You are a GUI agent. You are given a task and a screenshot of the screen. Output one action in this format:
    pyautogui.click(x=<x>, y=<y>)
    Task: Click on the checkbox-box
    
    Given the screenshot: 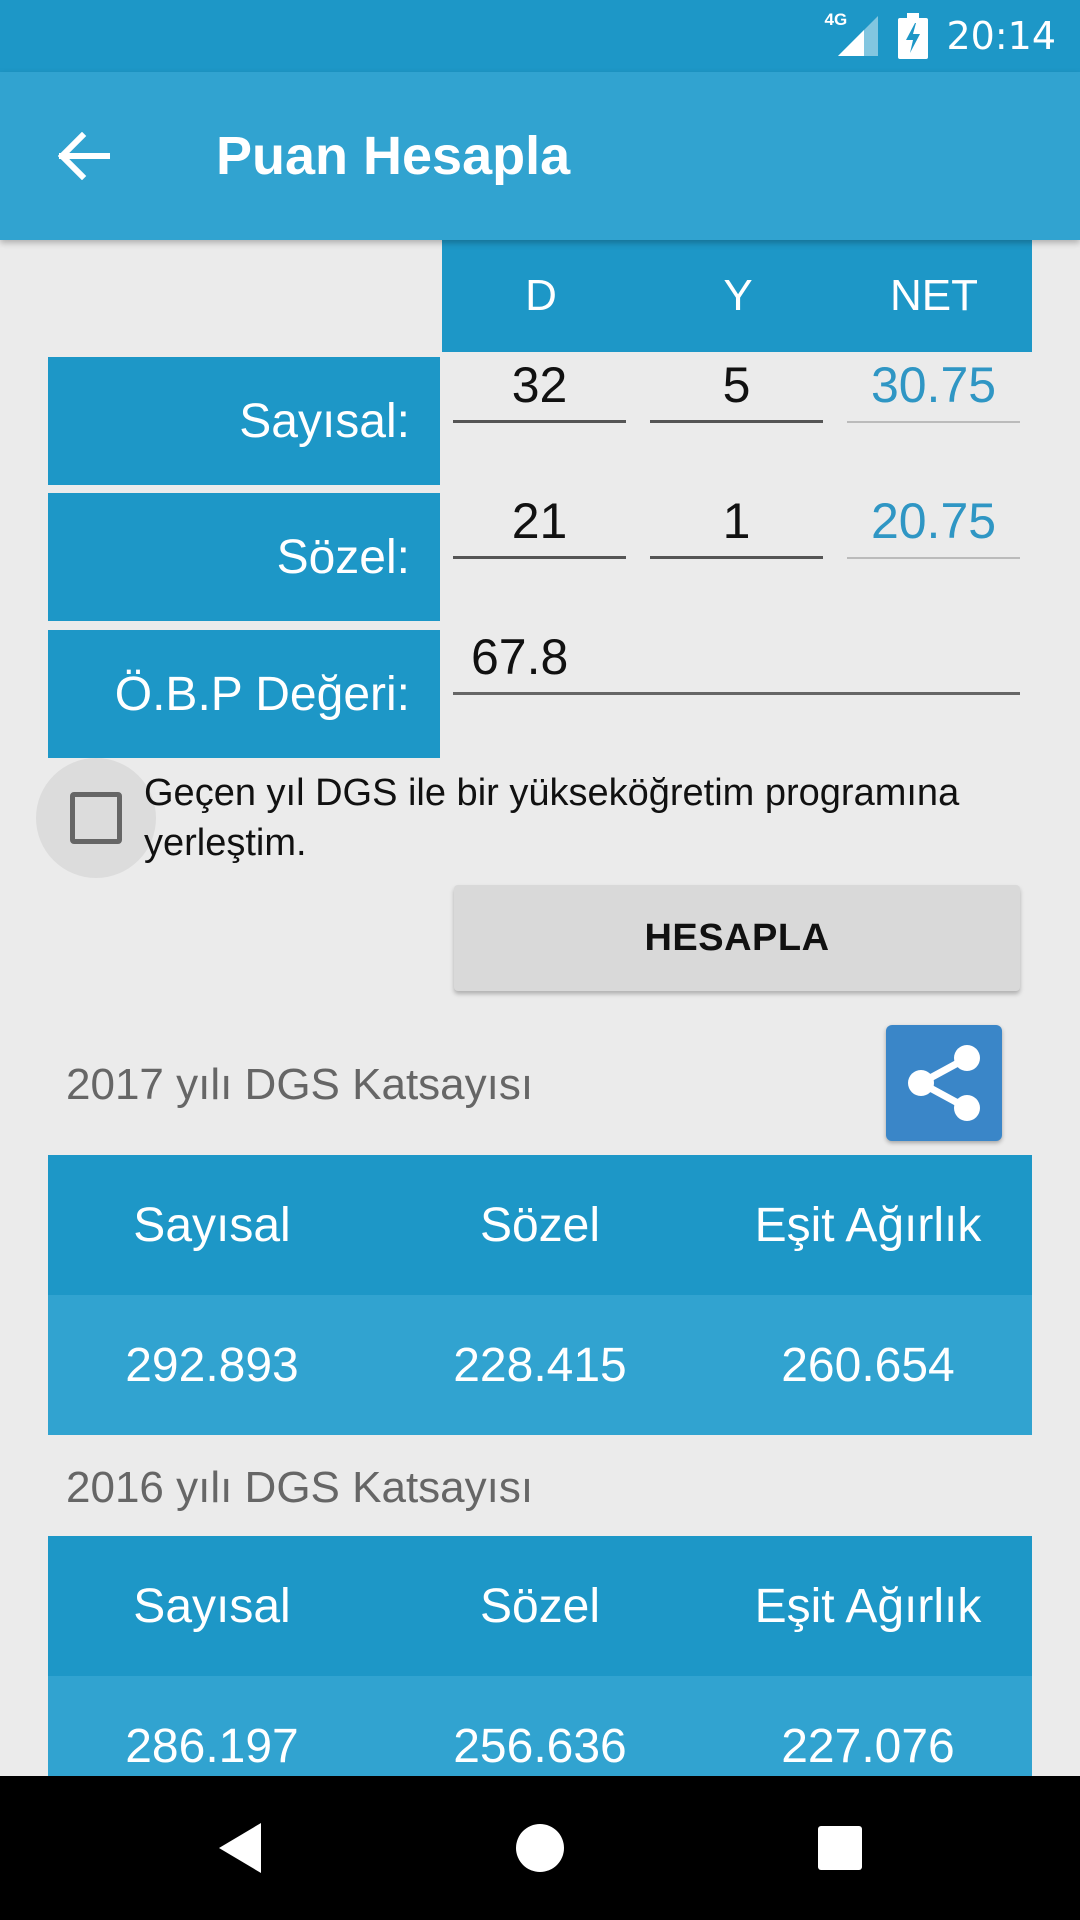 What is the action you would take?
    pyautogui.click(x=96, y=818)
    